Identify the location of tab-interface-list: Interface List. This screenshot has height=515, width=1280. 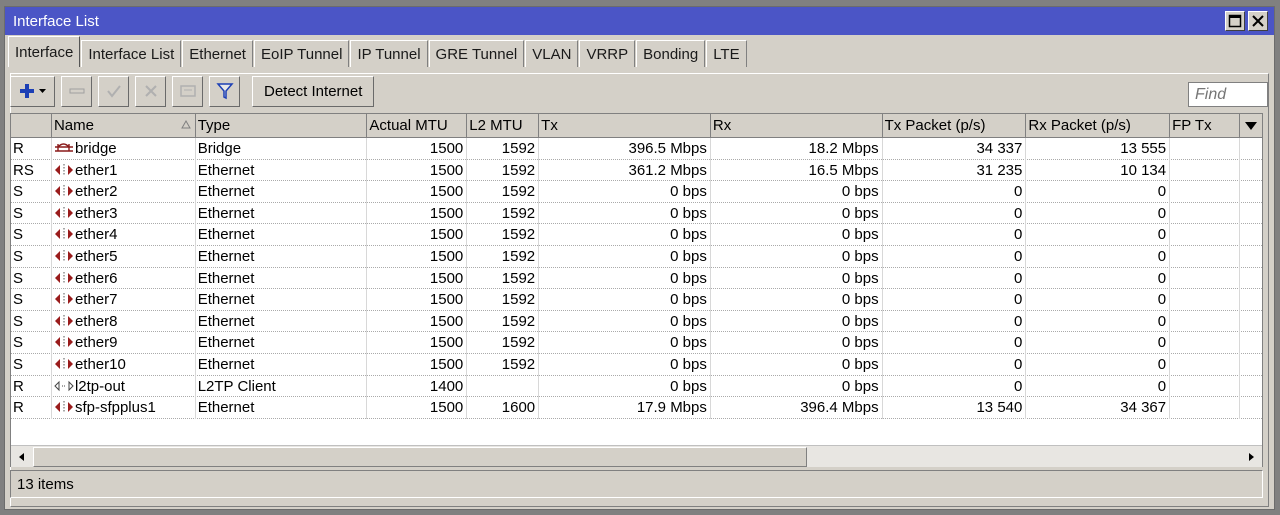
(131, 53).